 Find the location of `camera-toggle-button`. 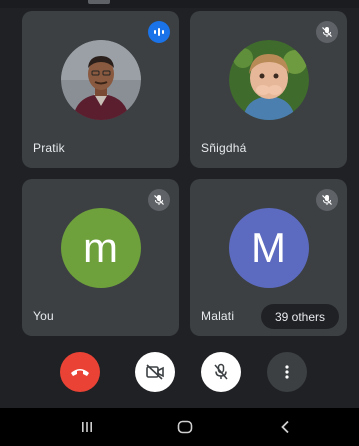

camera-toggle-button is located at coordinates (155, 372).